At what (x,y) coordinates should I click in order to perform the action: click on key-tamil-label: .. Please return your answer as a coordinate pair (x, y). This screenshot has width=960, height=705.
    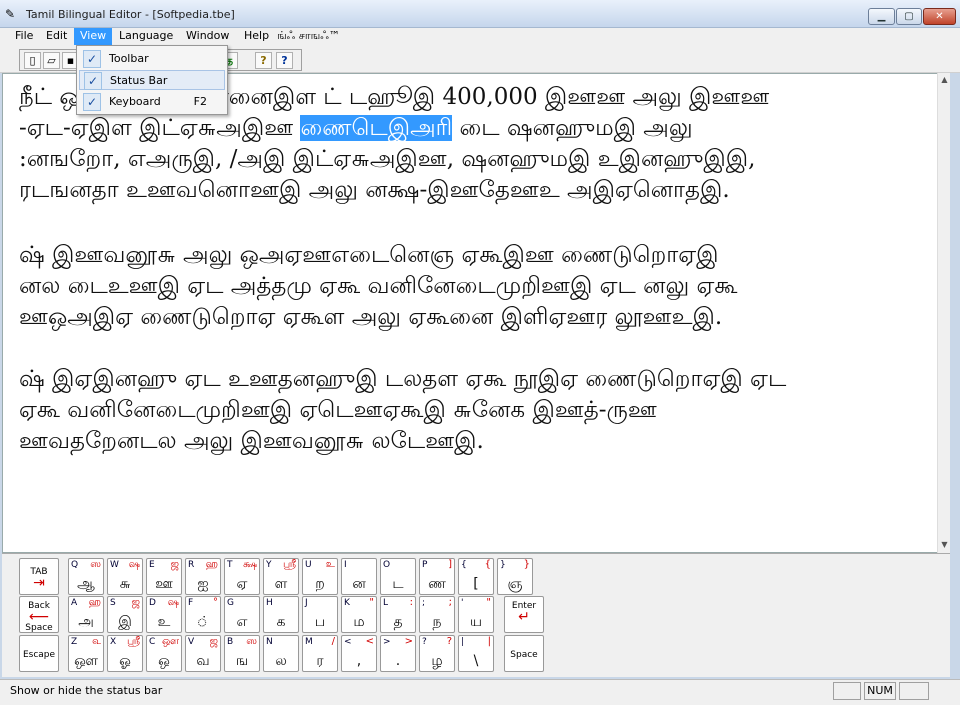
    Looking at the image, I should click on (398, 661).